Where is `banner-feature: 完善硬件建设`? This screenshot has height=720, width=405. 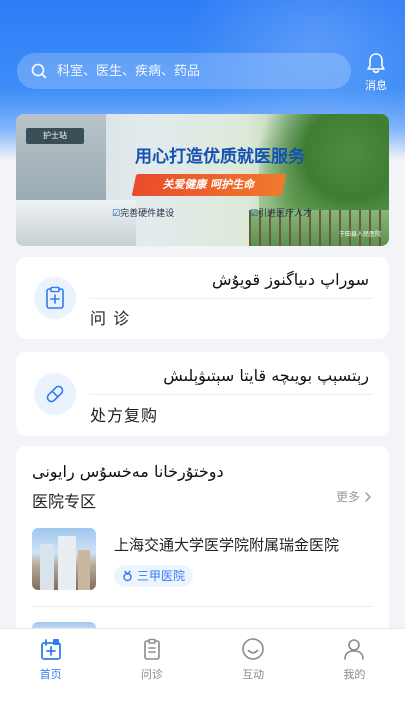 banner-feature: 完善硬件建设 is located at coordinates (143, 212).